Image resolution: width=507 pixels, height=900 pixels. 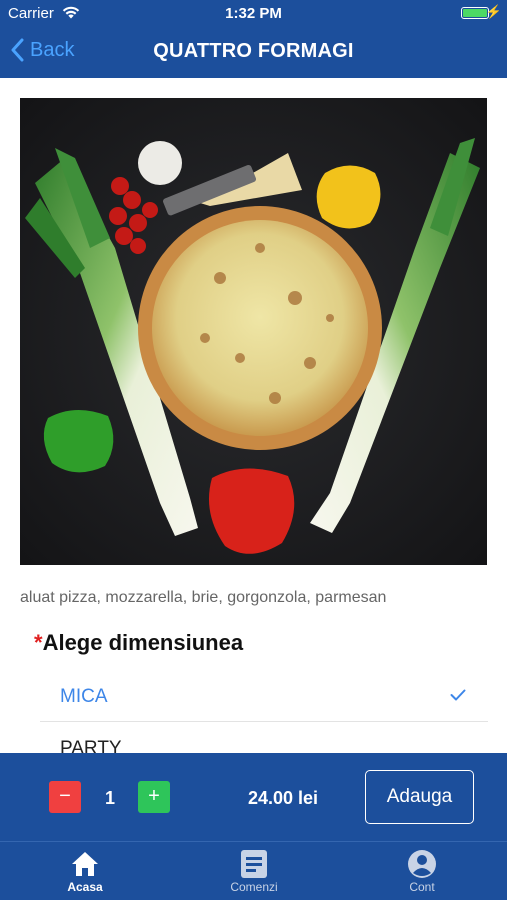 I want to click on charging-icon: ⚡, so click(x=493, y=11).